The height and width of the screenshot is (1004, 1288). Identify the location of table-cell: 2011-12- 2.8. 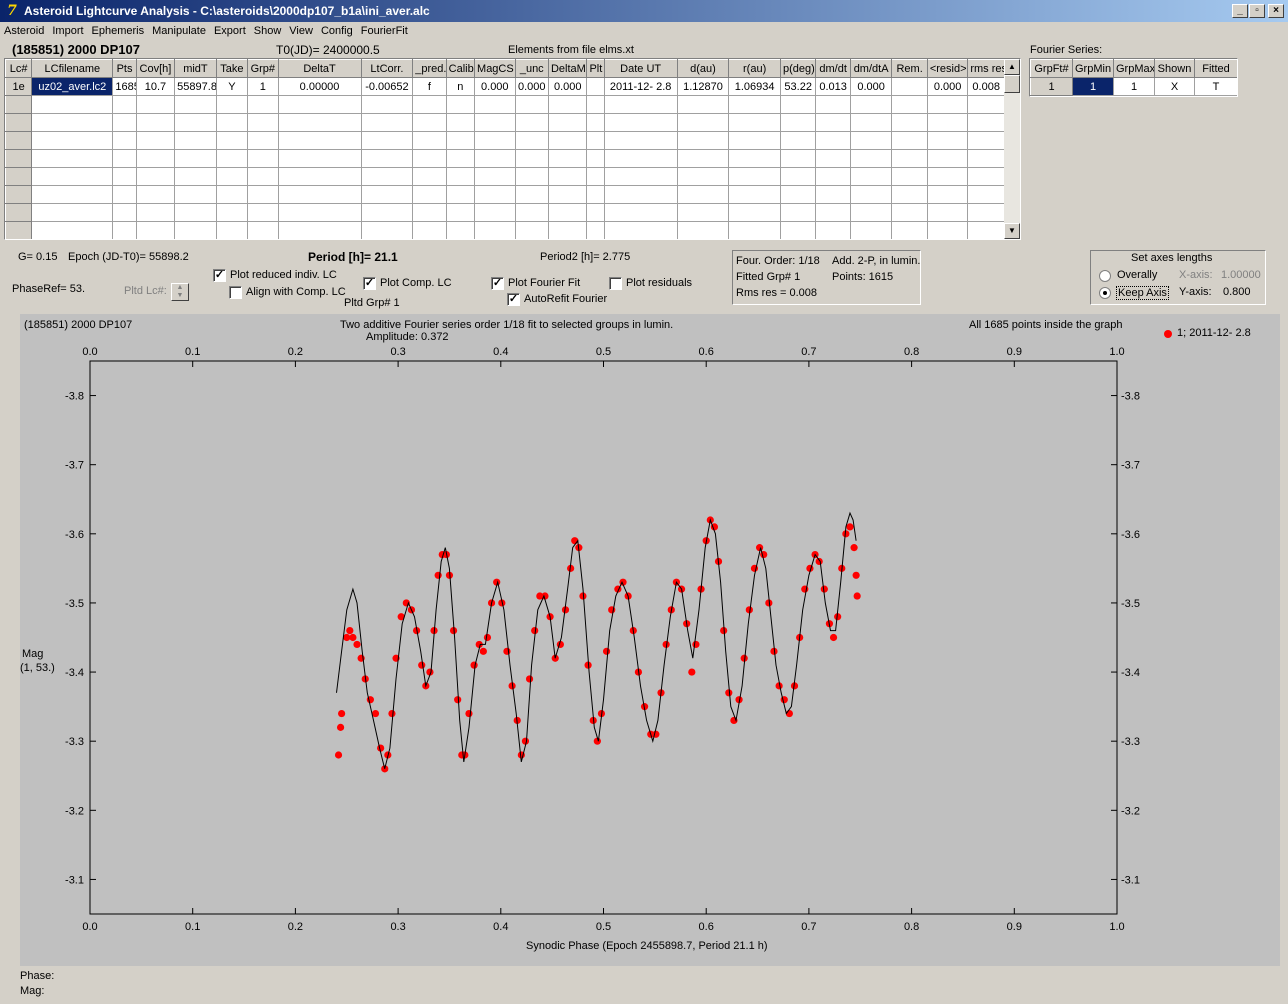
(640, 86).